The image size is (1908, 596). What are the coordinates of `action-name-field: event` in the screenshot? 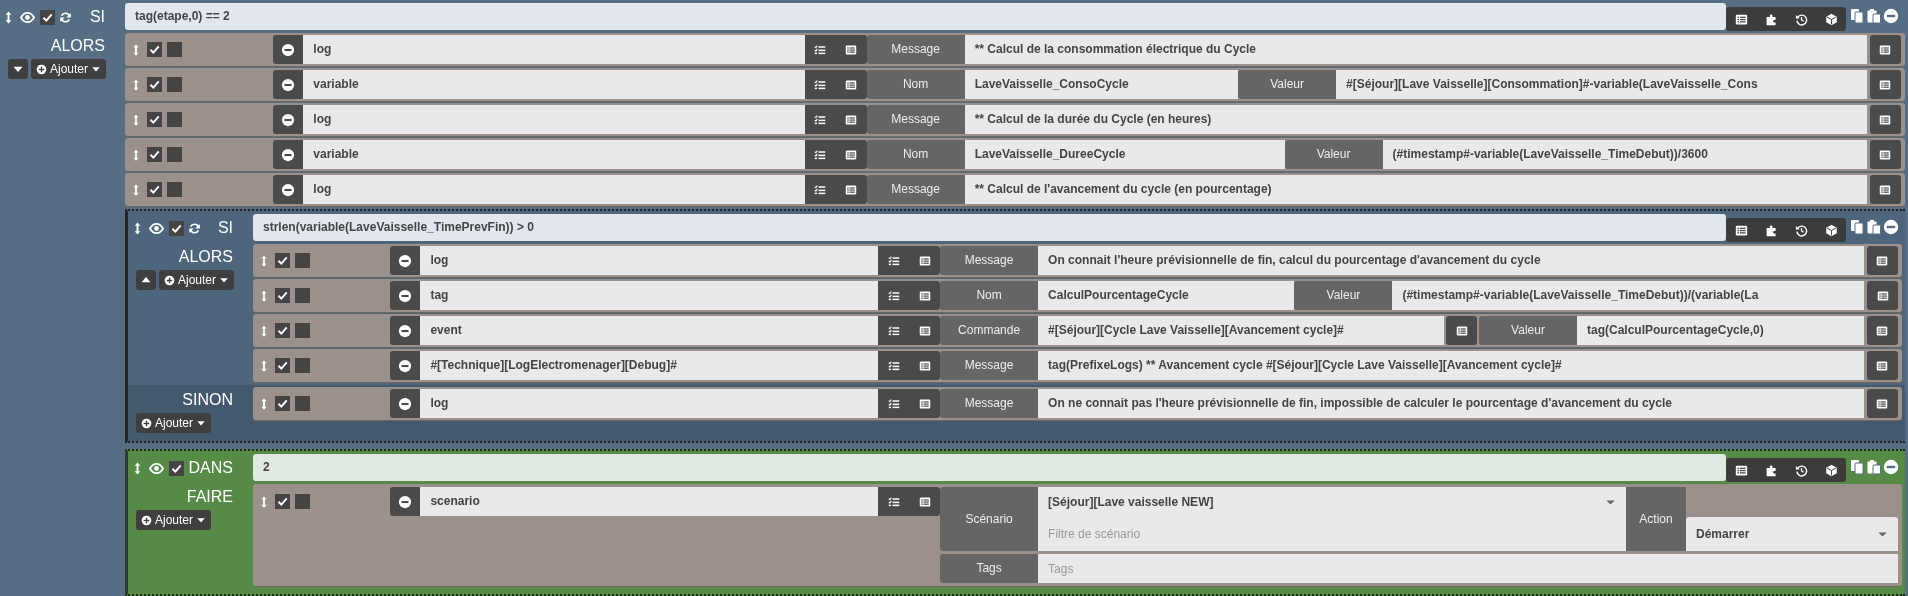 It's located at (649, 330).